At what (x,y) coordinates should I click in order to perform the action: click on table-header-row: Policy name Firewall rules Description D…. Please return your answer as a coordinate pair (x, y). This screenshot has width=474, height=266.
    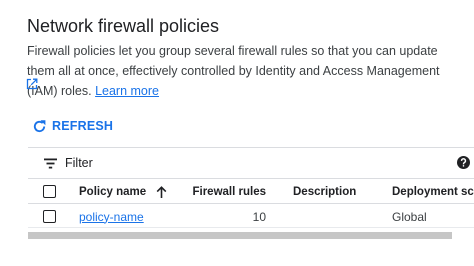
    Looking at the image, I should click on (251, 190).